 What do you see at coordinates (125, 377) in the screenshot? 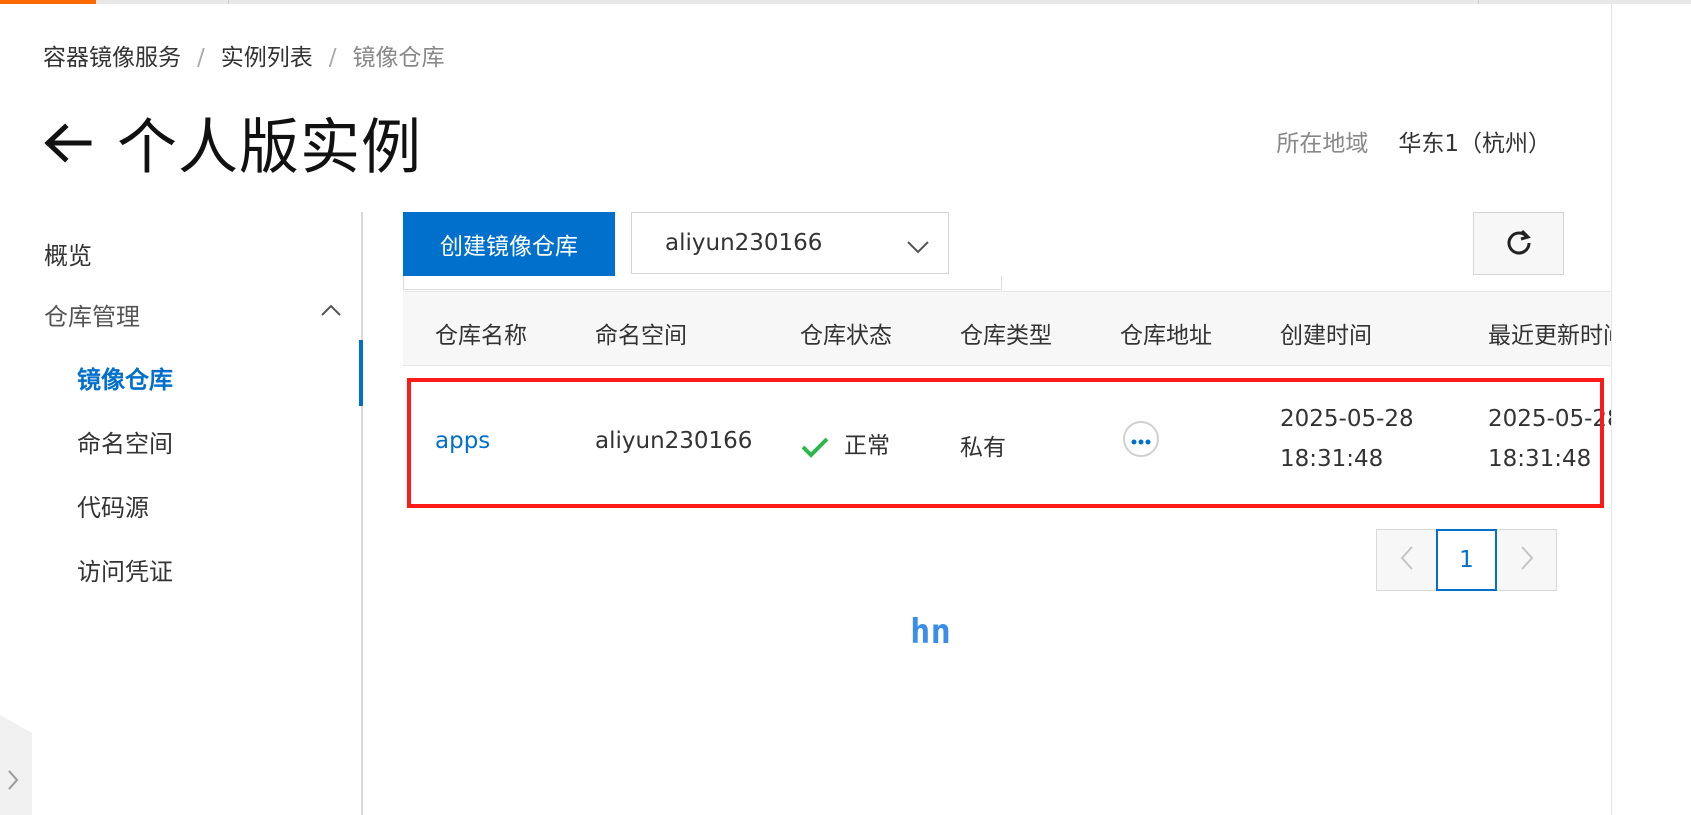
I see `sidebar-item-image-repo: 镜像仓库` at bounding box center [125, 377].